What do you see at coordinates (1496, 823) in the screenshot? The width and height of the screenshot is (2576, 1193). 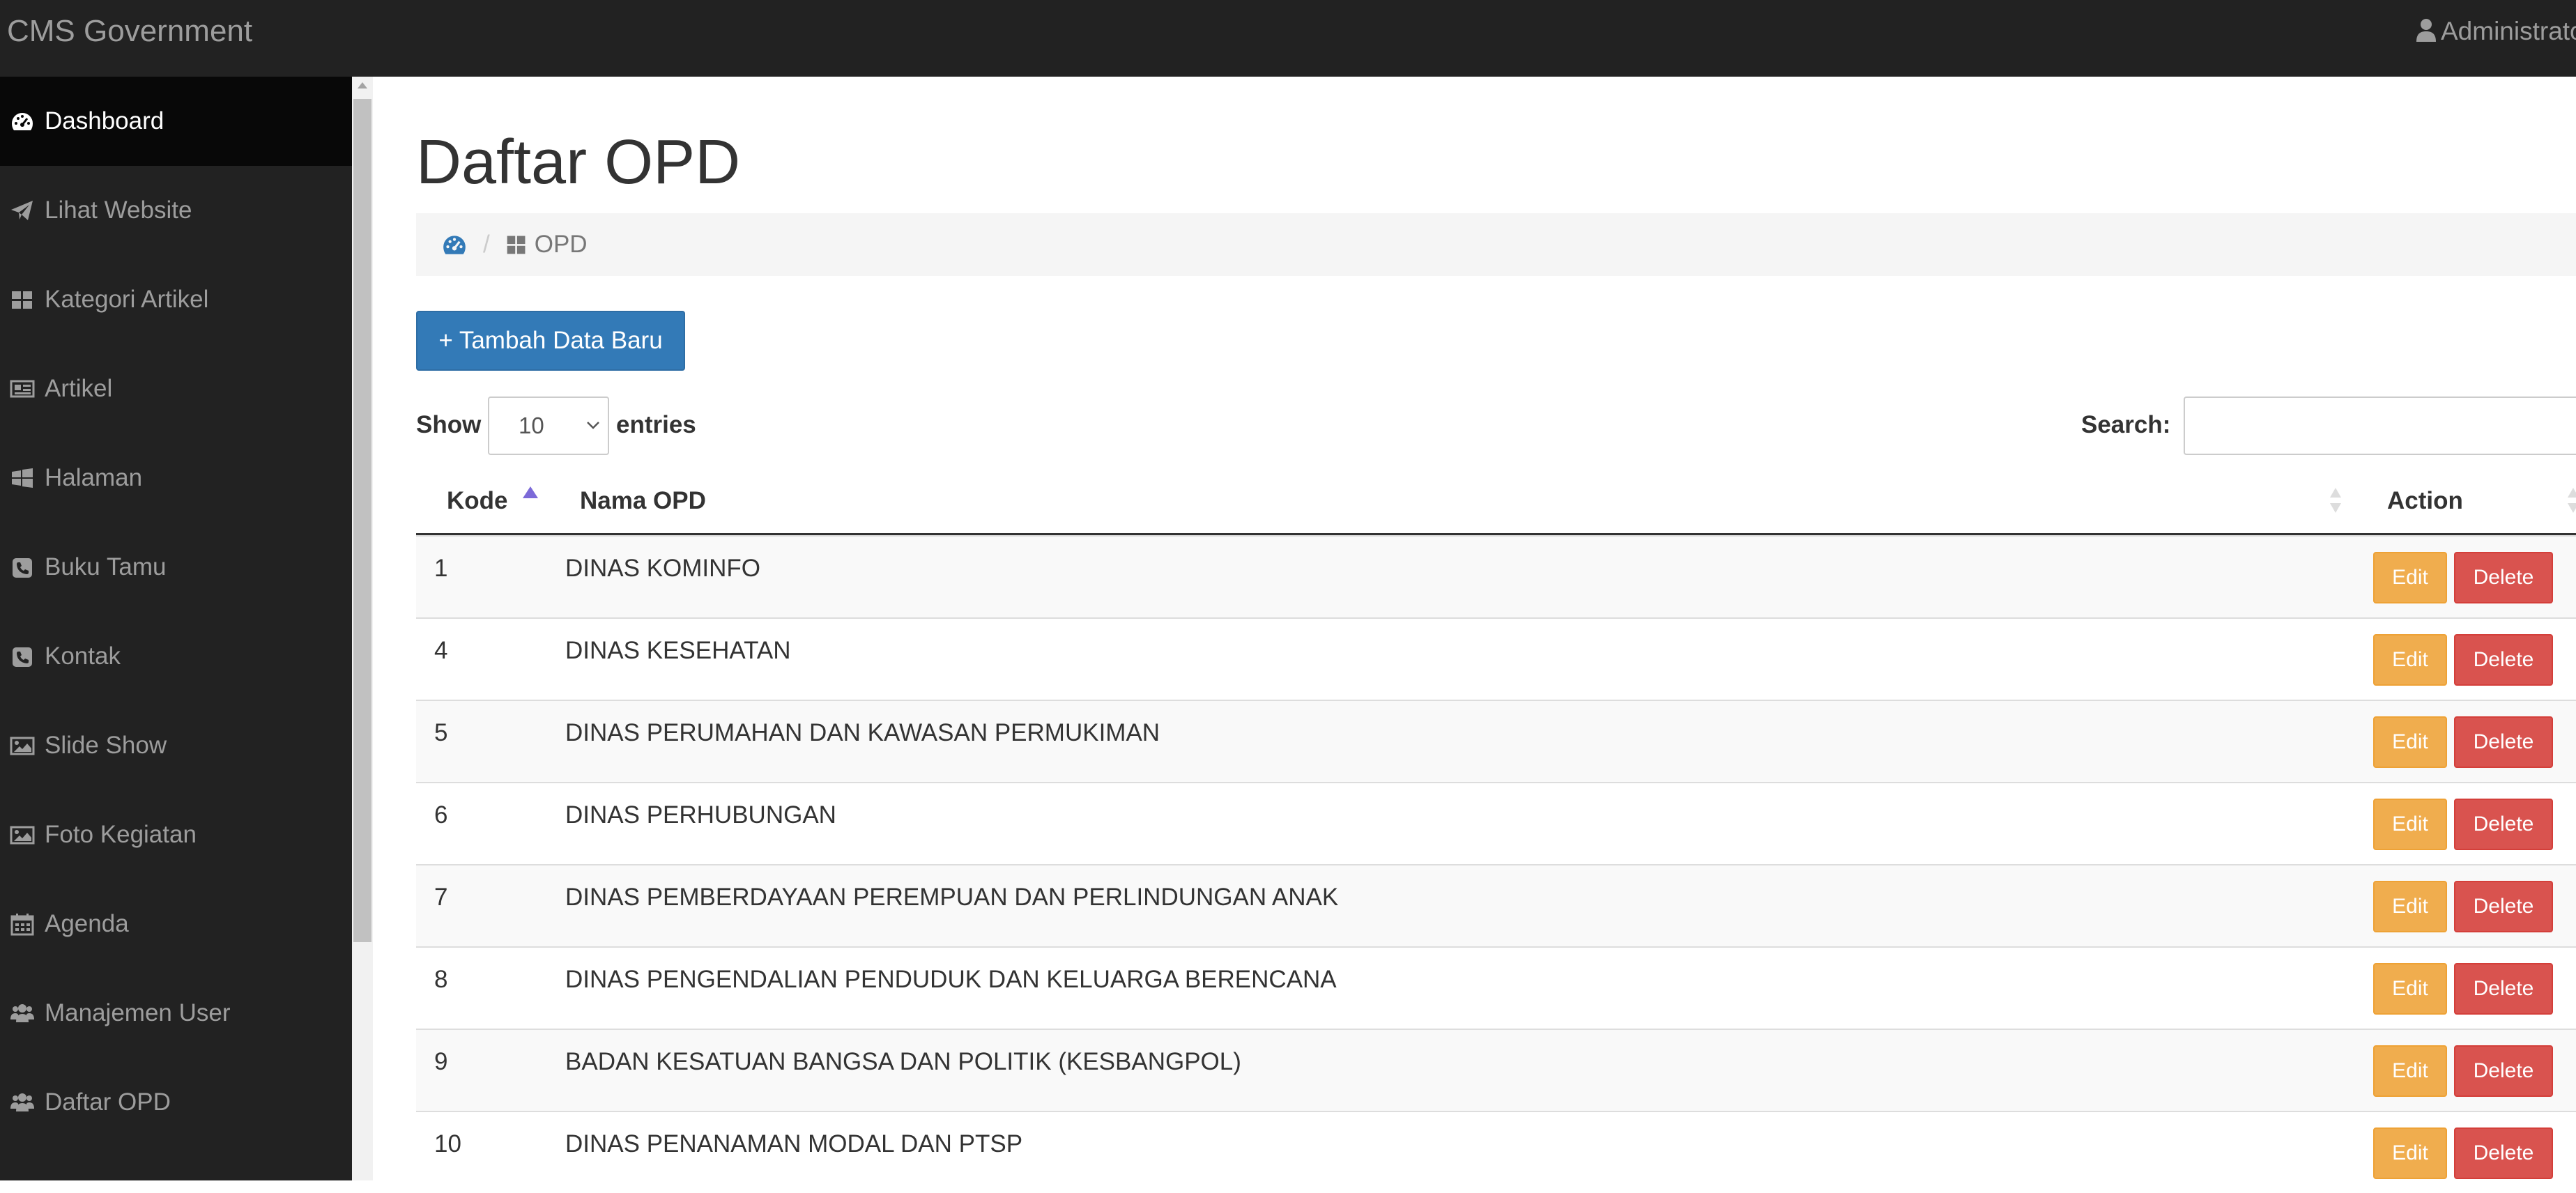 I see `table-row: 6 DINAS PERHUBUNGAN Edit Delete` at bounding box center [1496, 823].